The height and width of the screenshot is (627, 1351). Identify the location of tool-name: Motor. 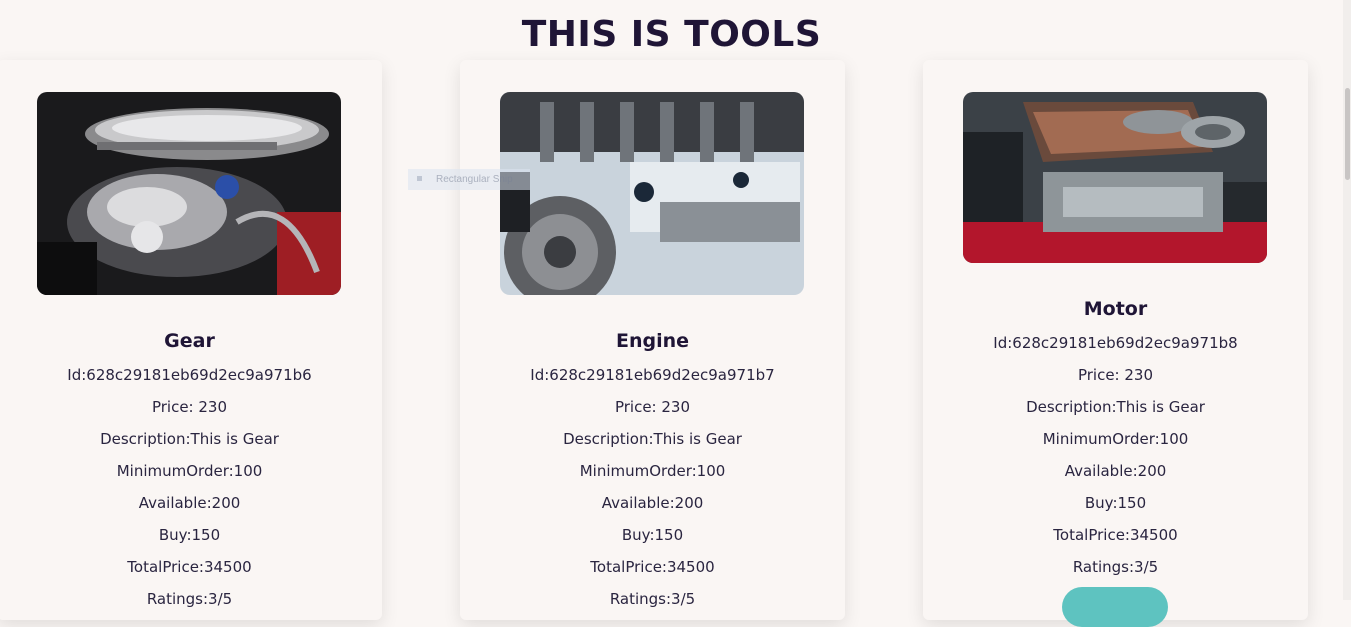
(1115, 309).